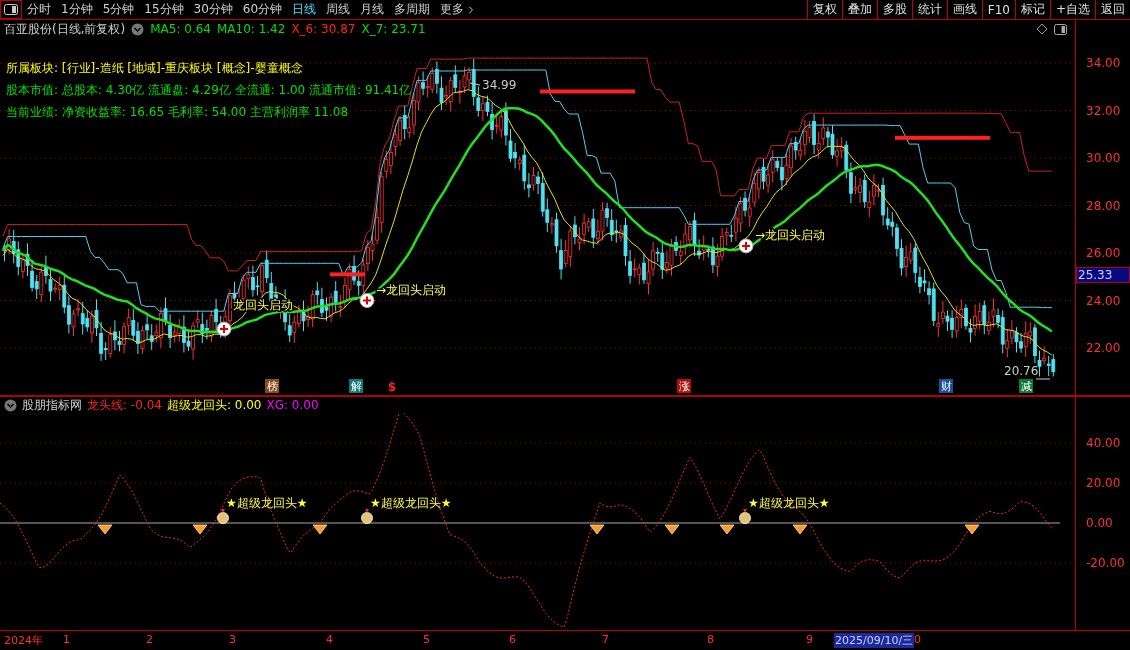 The image size is (1130, 650). Describe the element at coordinates (1103, 253) in the screenshot. I see `price-axis-label: 26.00` at that location.